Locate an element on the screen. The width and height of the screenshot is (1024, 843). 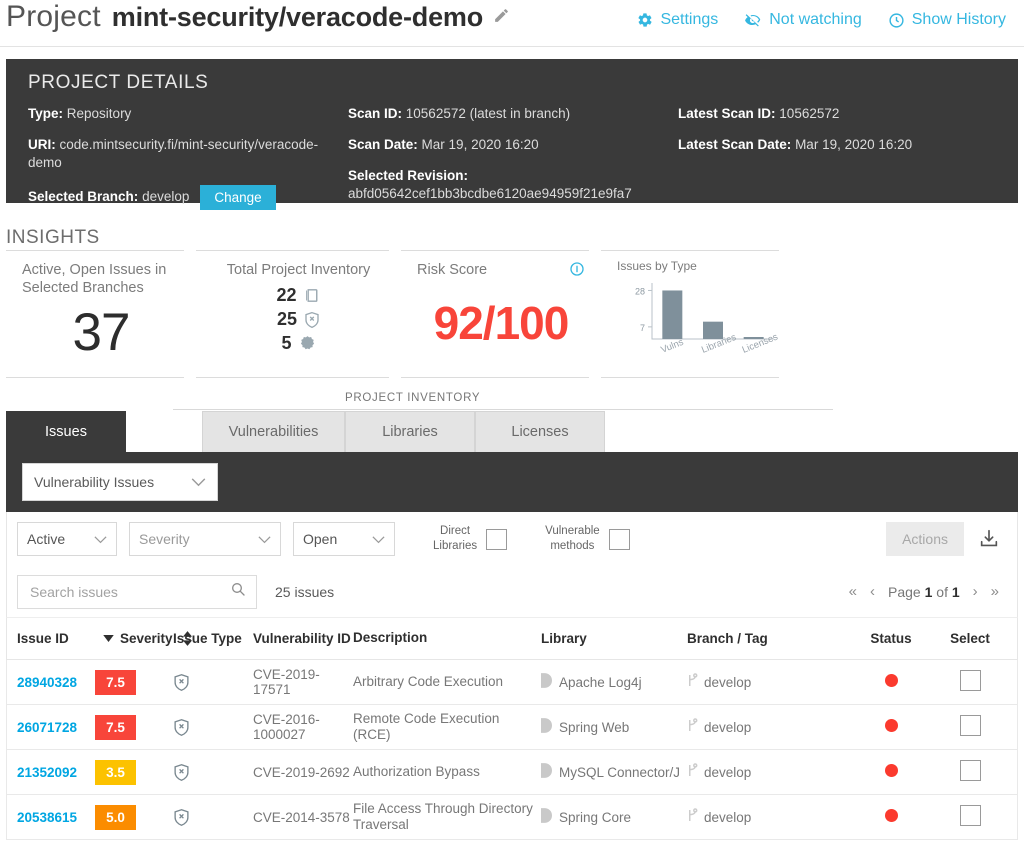
tab-licenses: Licenses is located at coordinates (540, 431).